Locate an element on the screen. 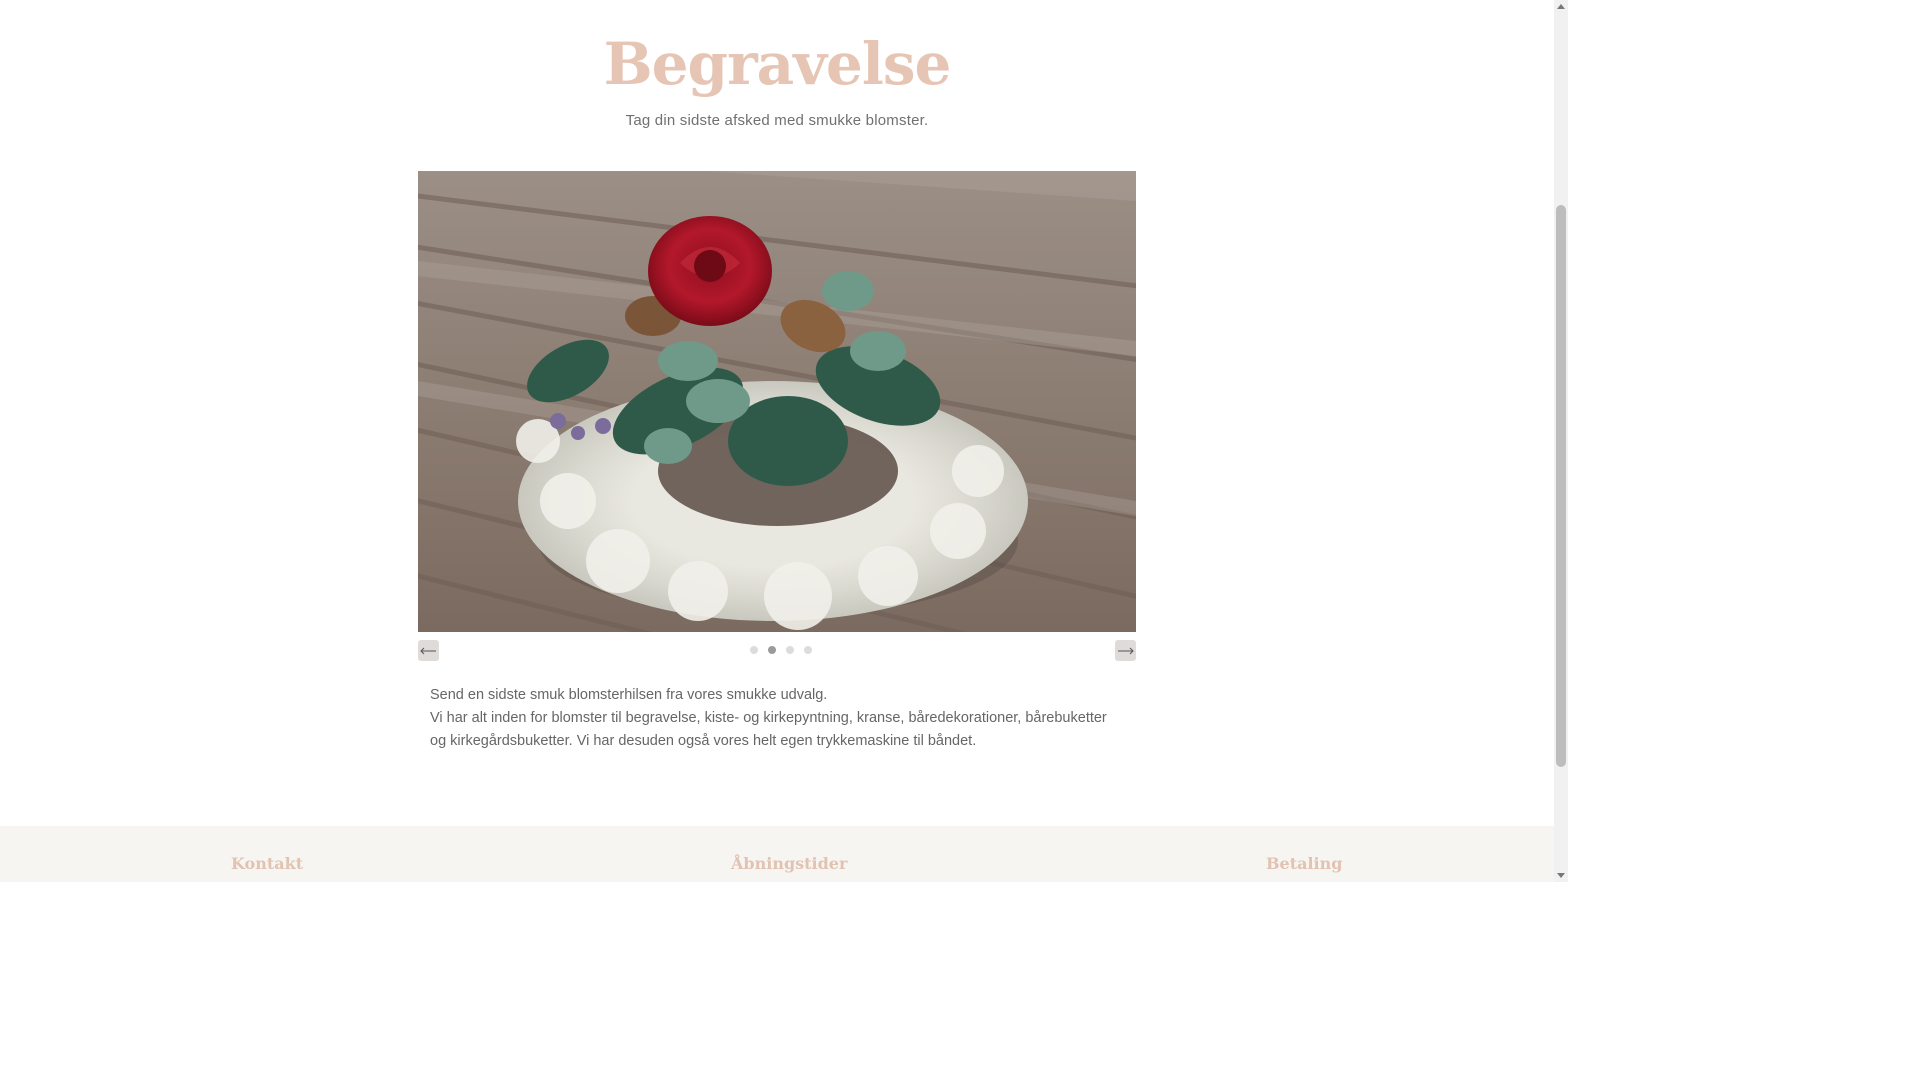  vertical-scrollbar is located at coordinates (1561, 441).